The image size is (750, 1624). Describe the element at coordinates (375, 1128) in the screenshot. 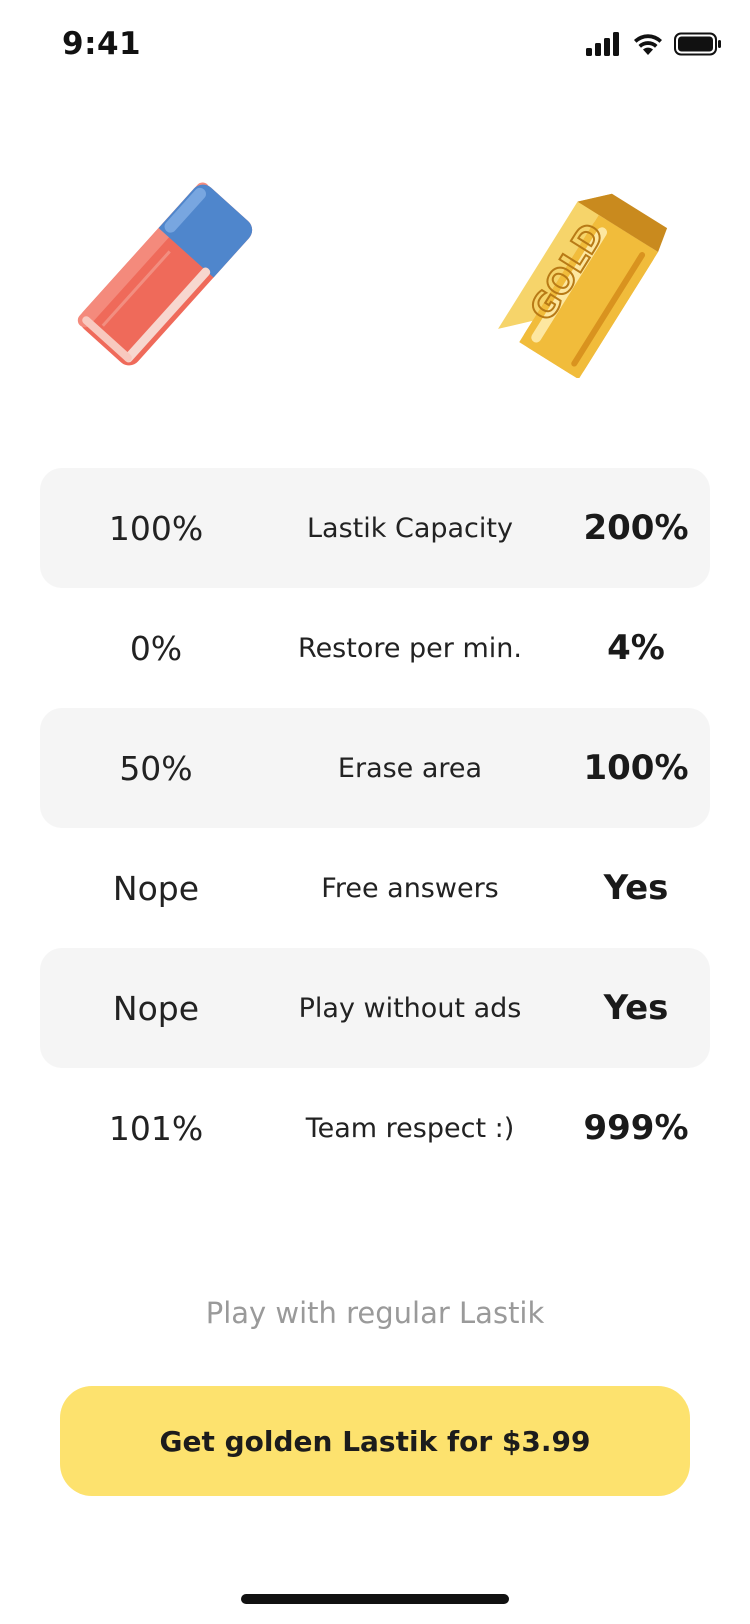

I see `comparison-row-team-respect: 101% Team respect :) 999%` at that location.